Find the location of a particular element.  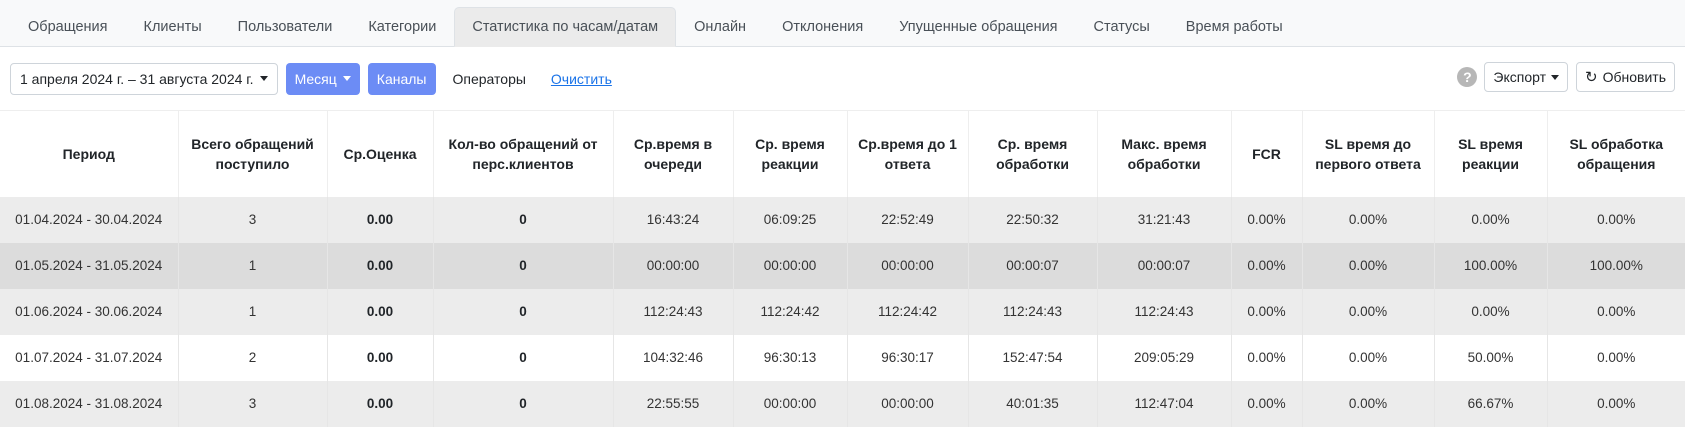

cell-sl-reaction: 0.00% is located at coordinates (1491, 311).